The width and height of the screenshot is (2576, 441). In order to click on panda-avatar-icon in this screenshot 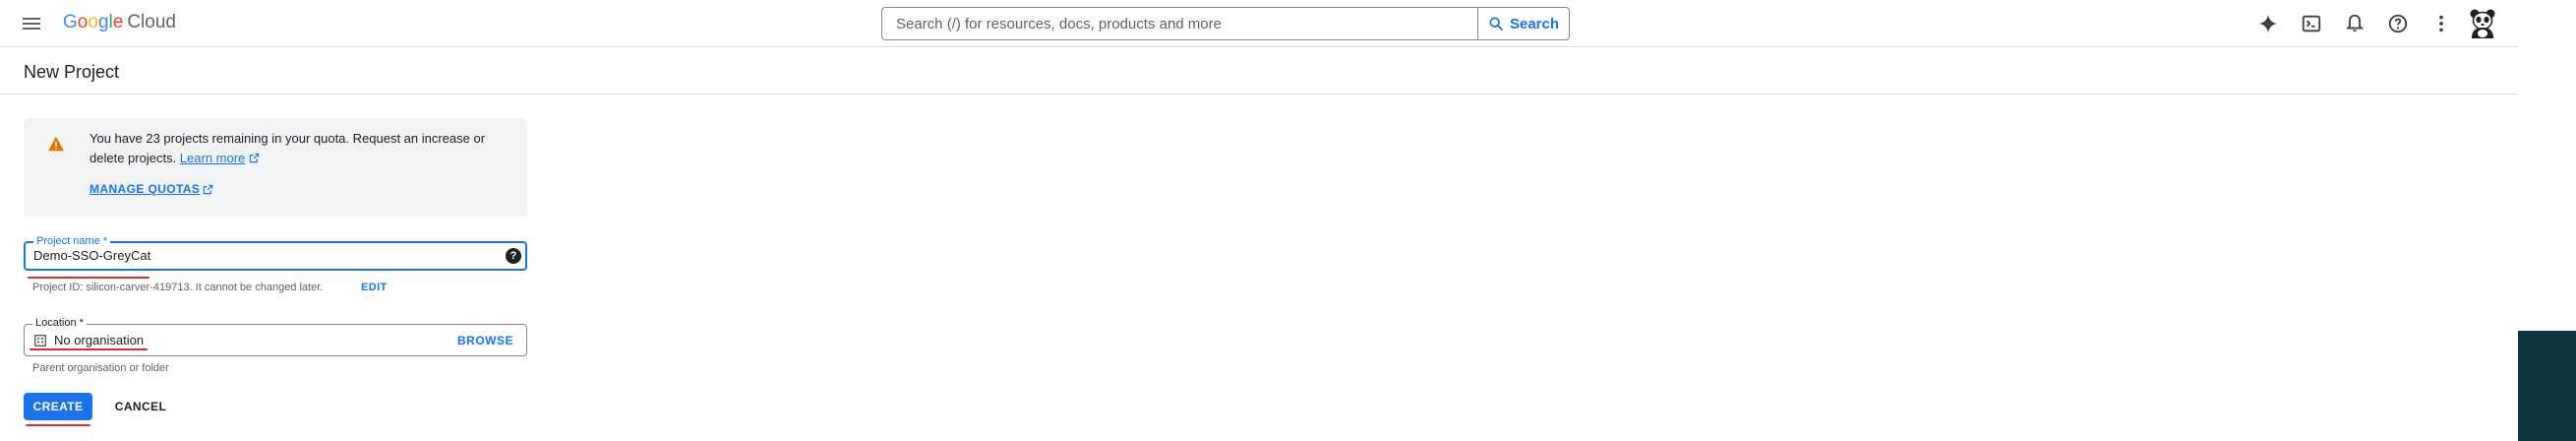, I will do `click(2482, 23)`.